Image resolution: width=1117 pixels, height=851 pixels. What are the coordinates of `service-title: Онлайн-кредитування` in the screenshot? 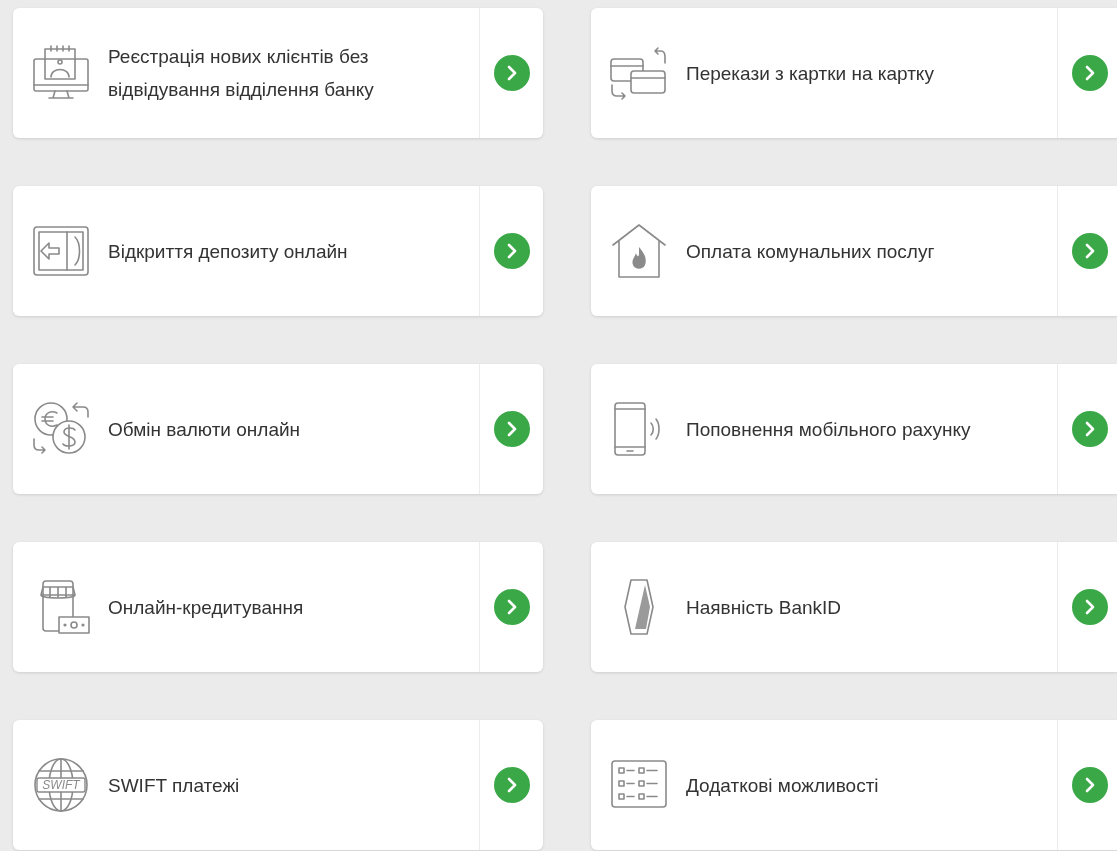 It's located at (206, 607).